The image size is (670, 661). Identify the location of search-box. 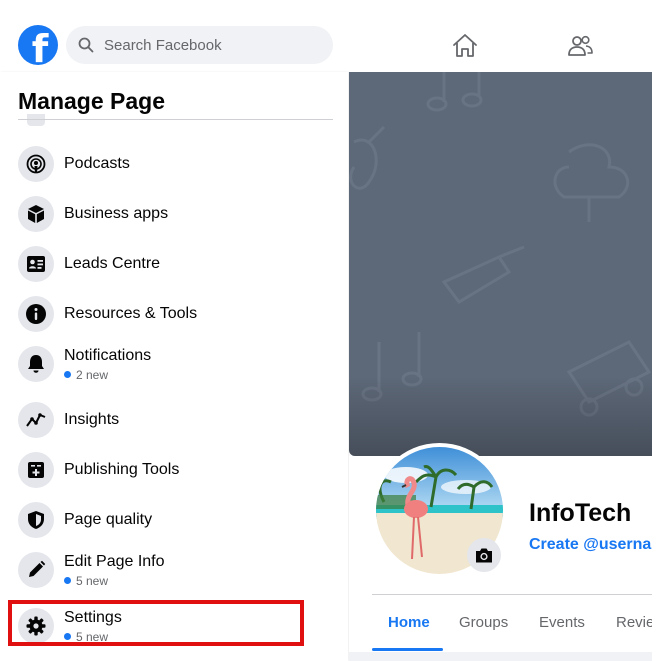
(199, 45).